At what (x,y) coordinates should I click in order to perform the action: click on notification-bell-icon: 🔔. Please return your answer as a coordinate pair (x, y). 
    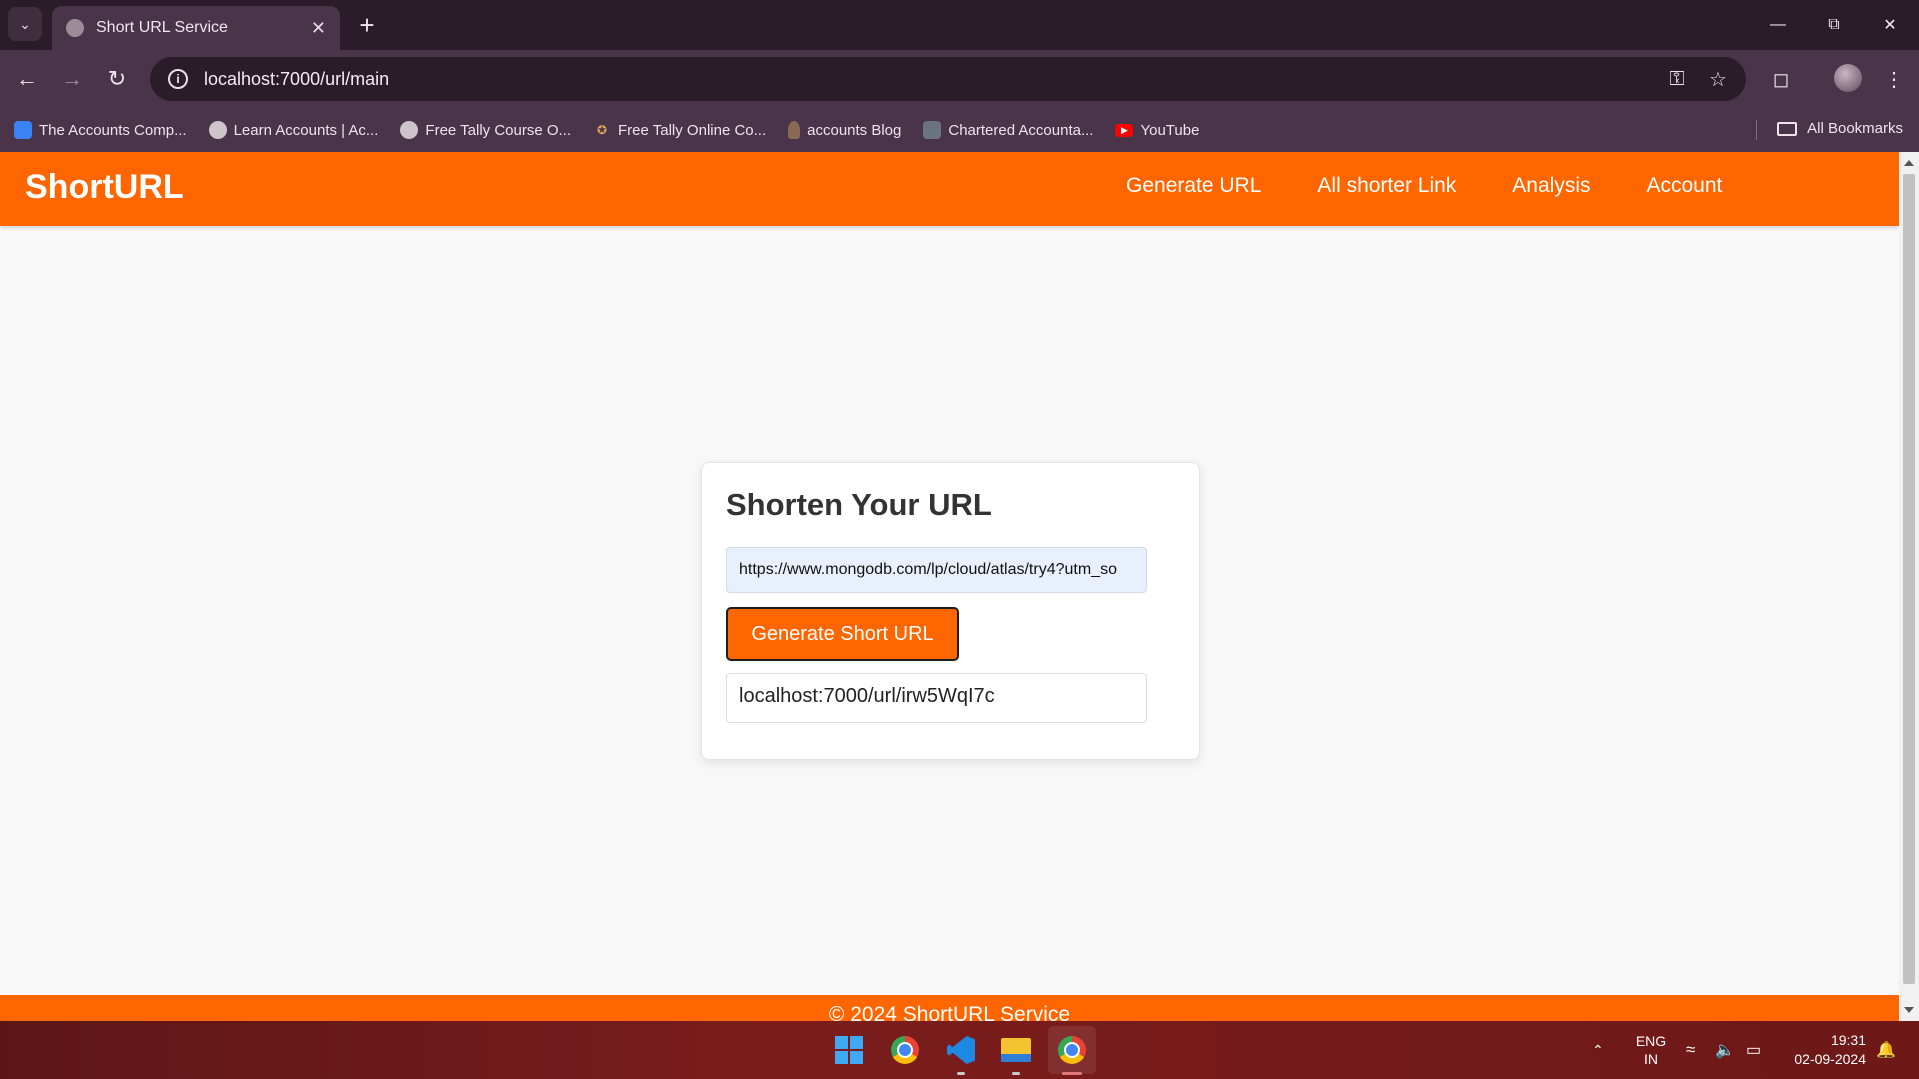
    Looking at the image, I should click on (1886, 1050).